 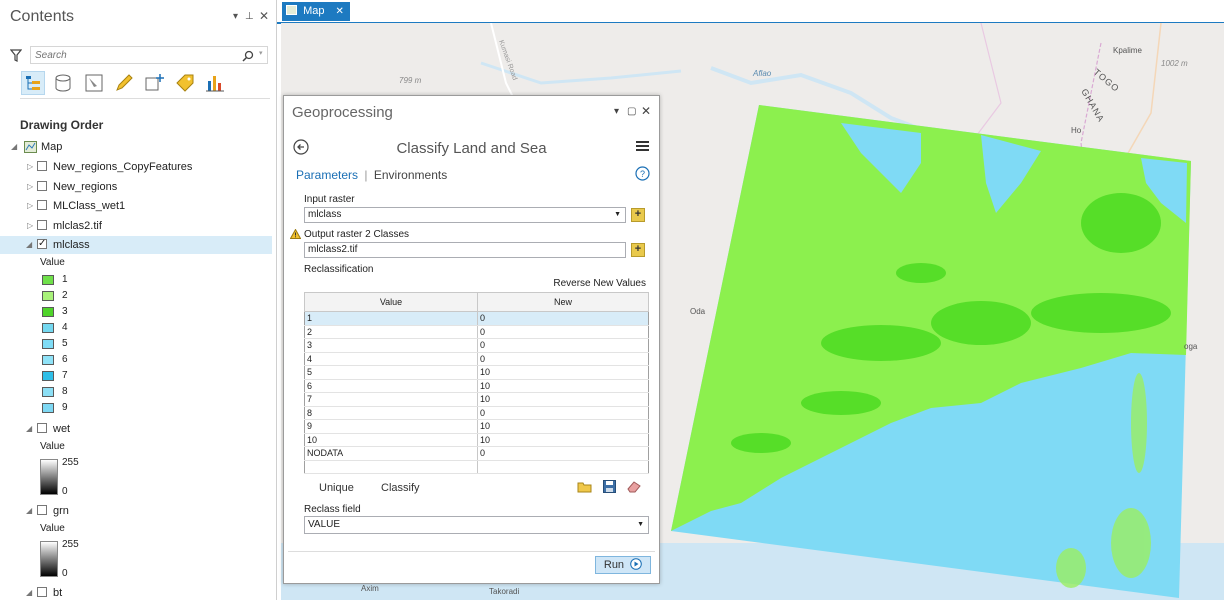 I want to click on output-raster-field: mlclass2.tif, so click(x=465, y=250).